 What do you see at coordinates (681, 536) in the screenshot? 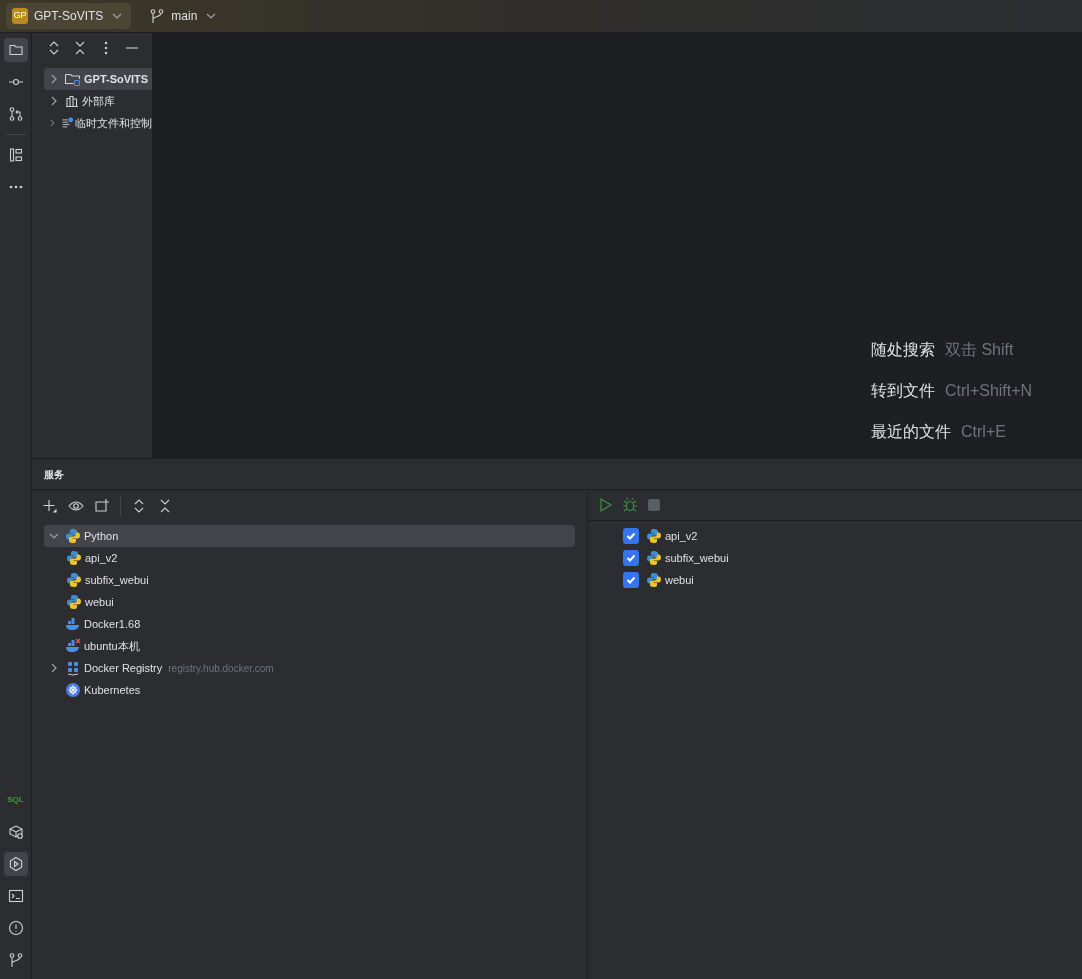
I see `target-label: api_v2` at bounding box center [681, 536].